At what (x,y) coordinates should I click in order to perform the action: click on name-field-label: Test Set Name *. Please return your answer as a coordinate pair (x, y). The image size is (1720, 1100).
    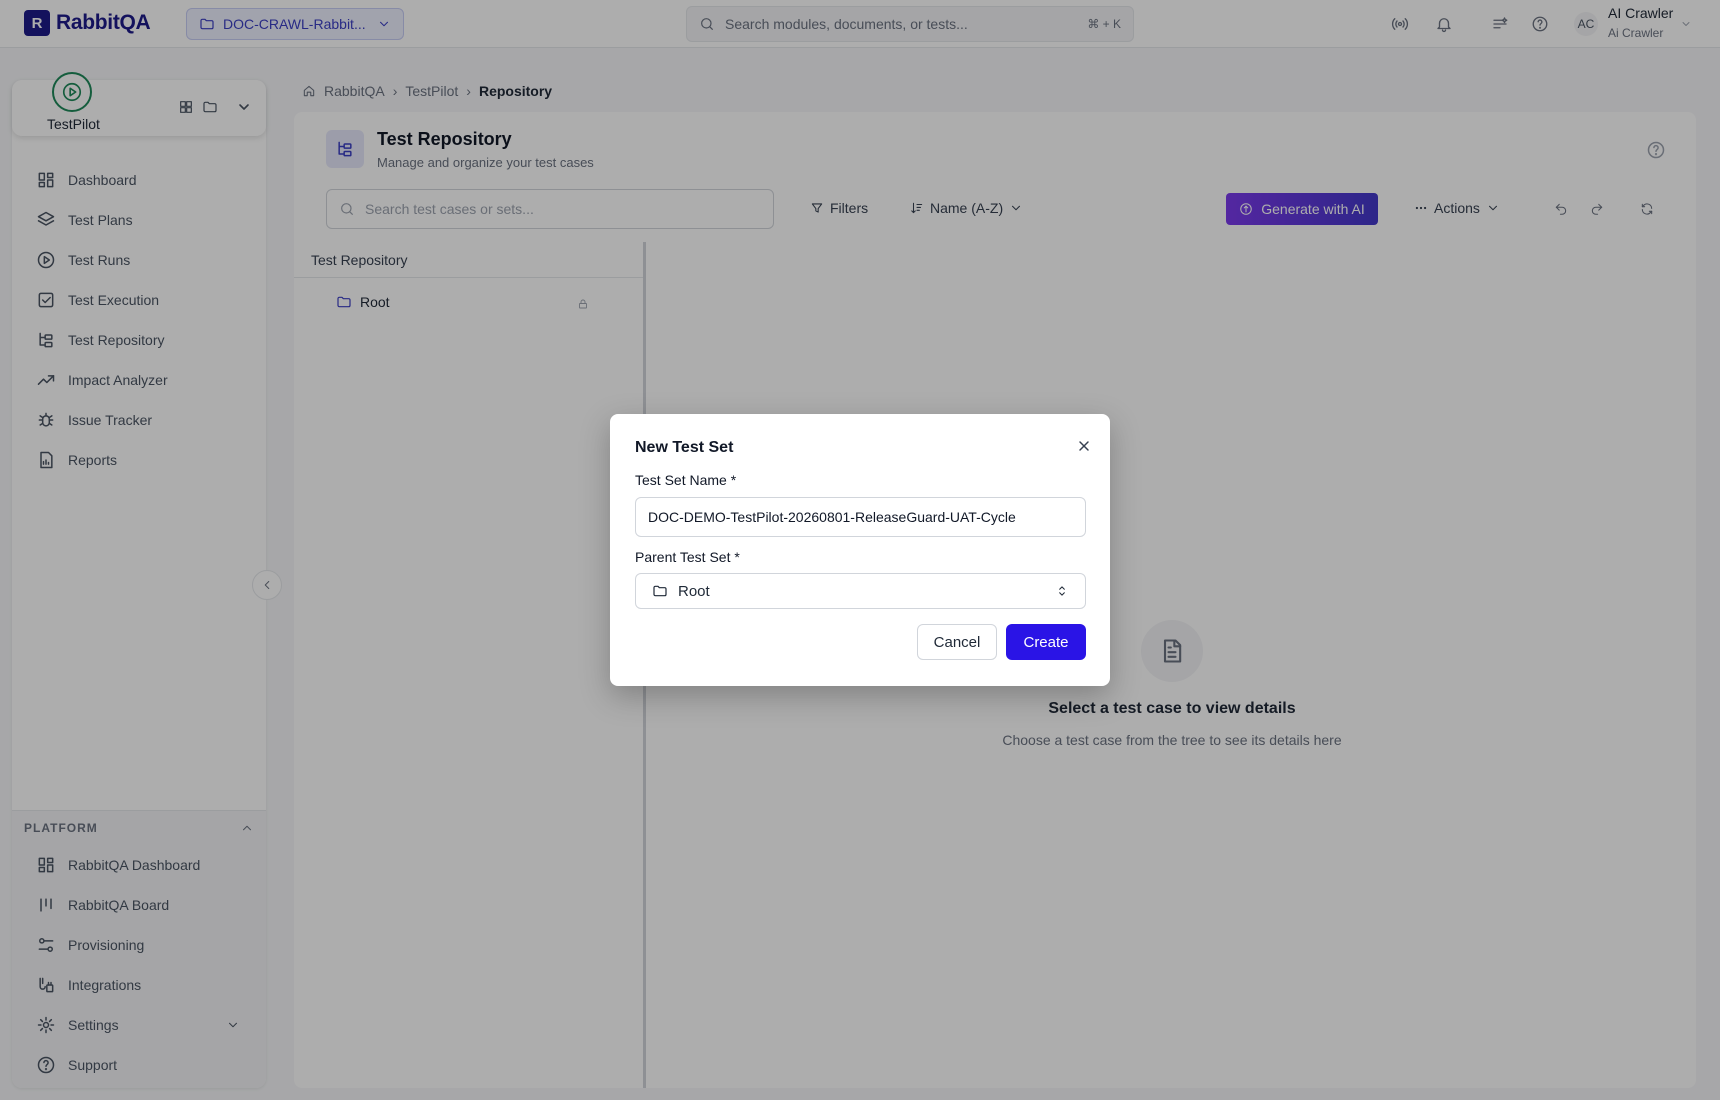
    Looking at the image, I should click on (686, 480).